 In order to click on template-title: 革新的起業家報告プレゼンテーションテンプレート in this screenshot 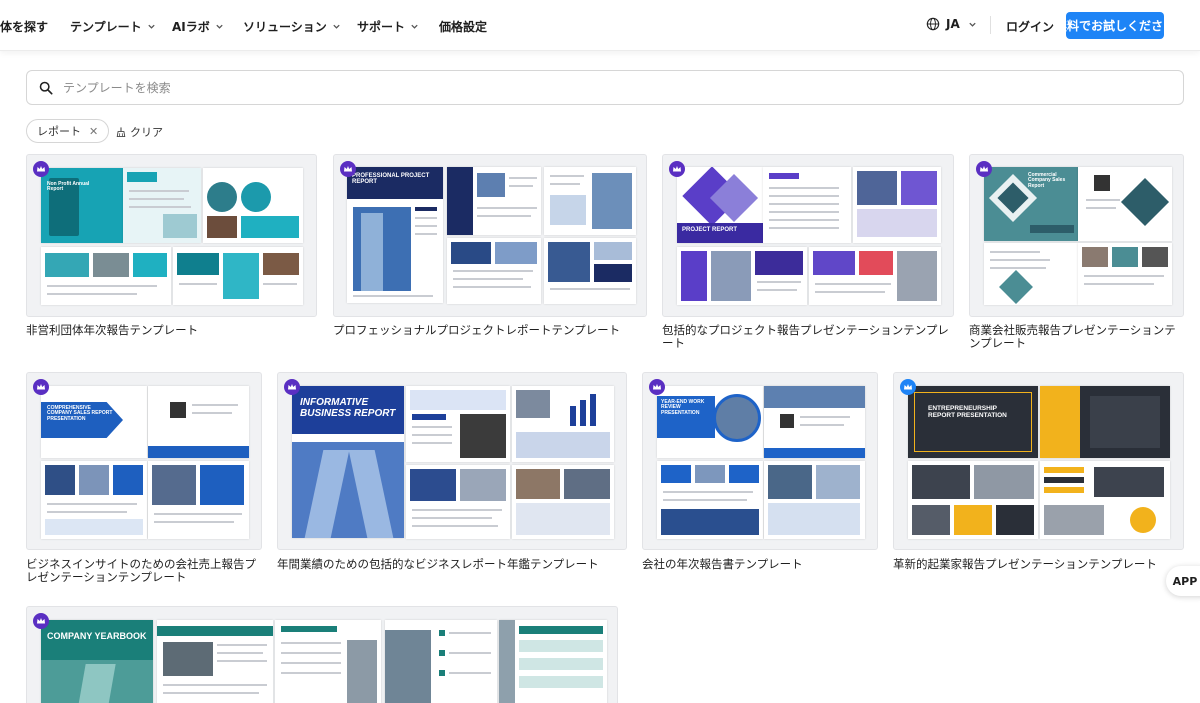, I will do `click(1038, 564)`.